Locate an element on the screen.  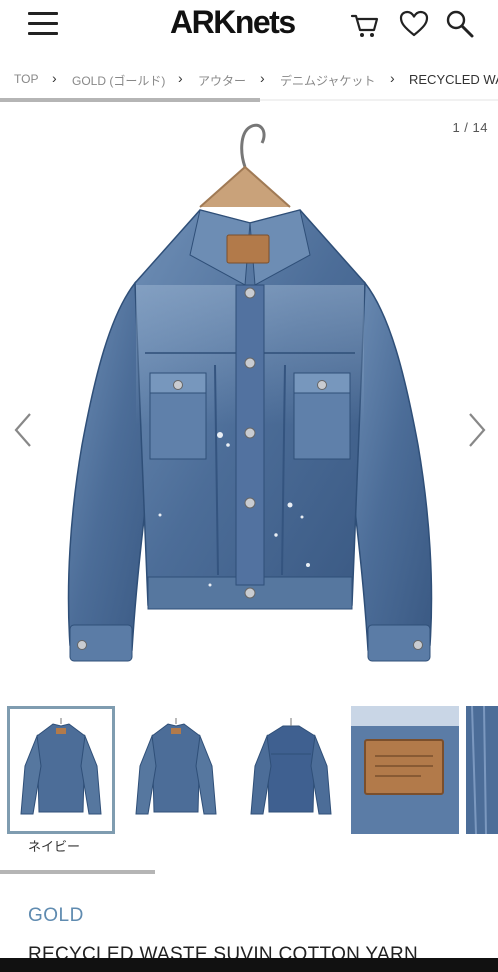
breadcrumb-item-denim-jacket: デニムジャケット is located at coordinates (327, 80).